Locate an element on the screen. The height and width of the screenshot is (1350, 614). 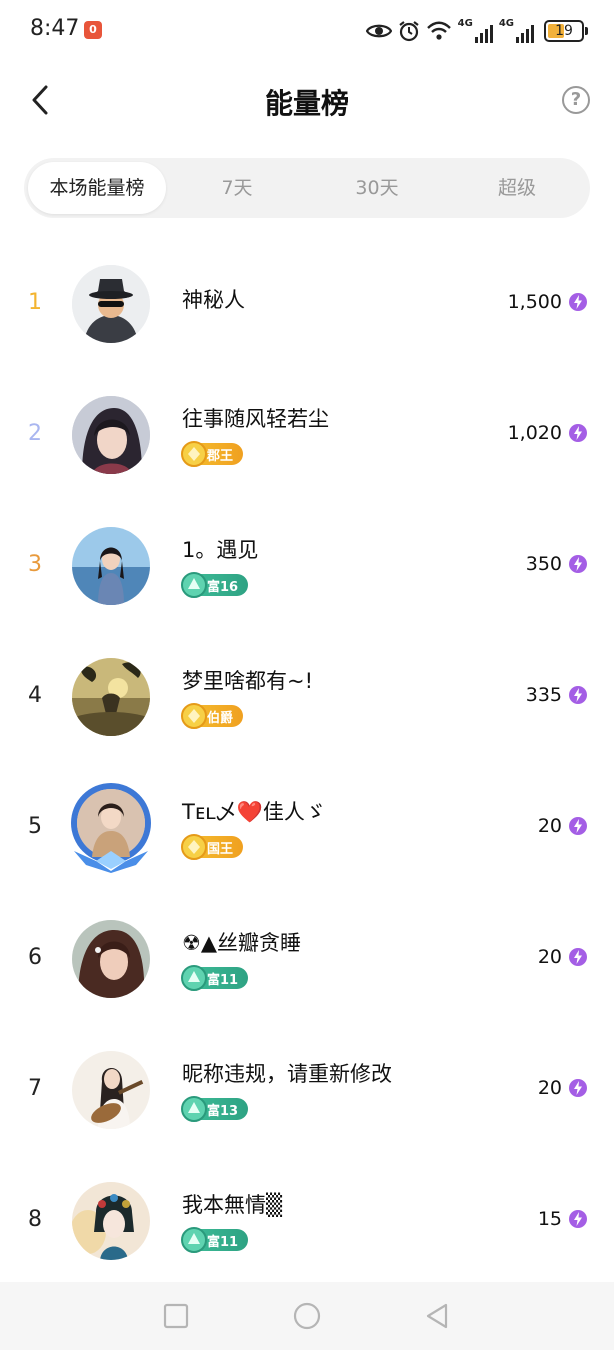
badge-label: 富13 is located at coordinates (223, 1111).